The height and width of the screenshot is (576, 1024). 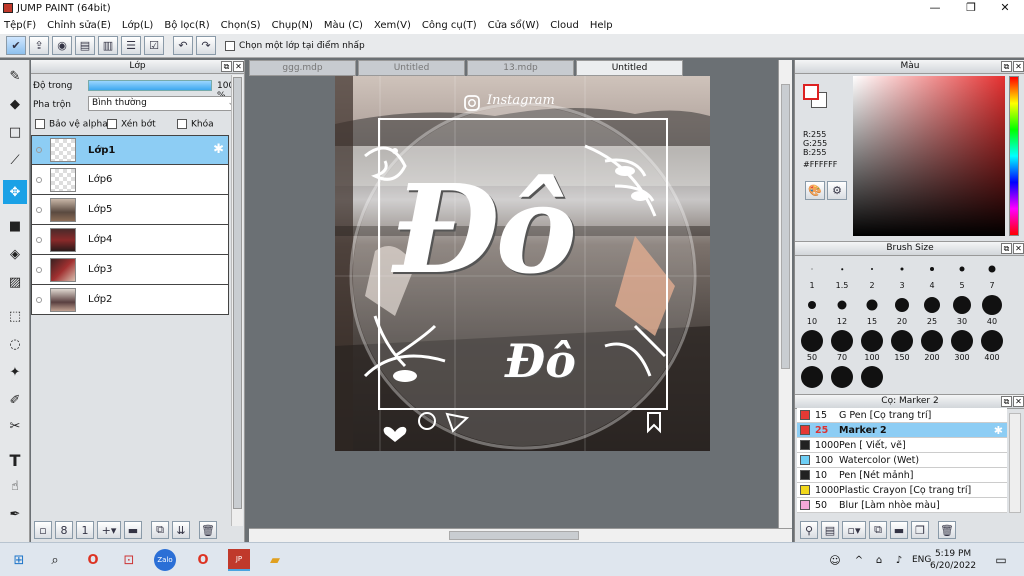 I want to click on menu-tools: Công cụ(T), so click(x=449, y=25).